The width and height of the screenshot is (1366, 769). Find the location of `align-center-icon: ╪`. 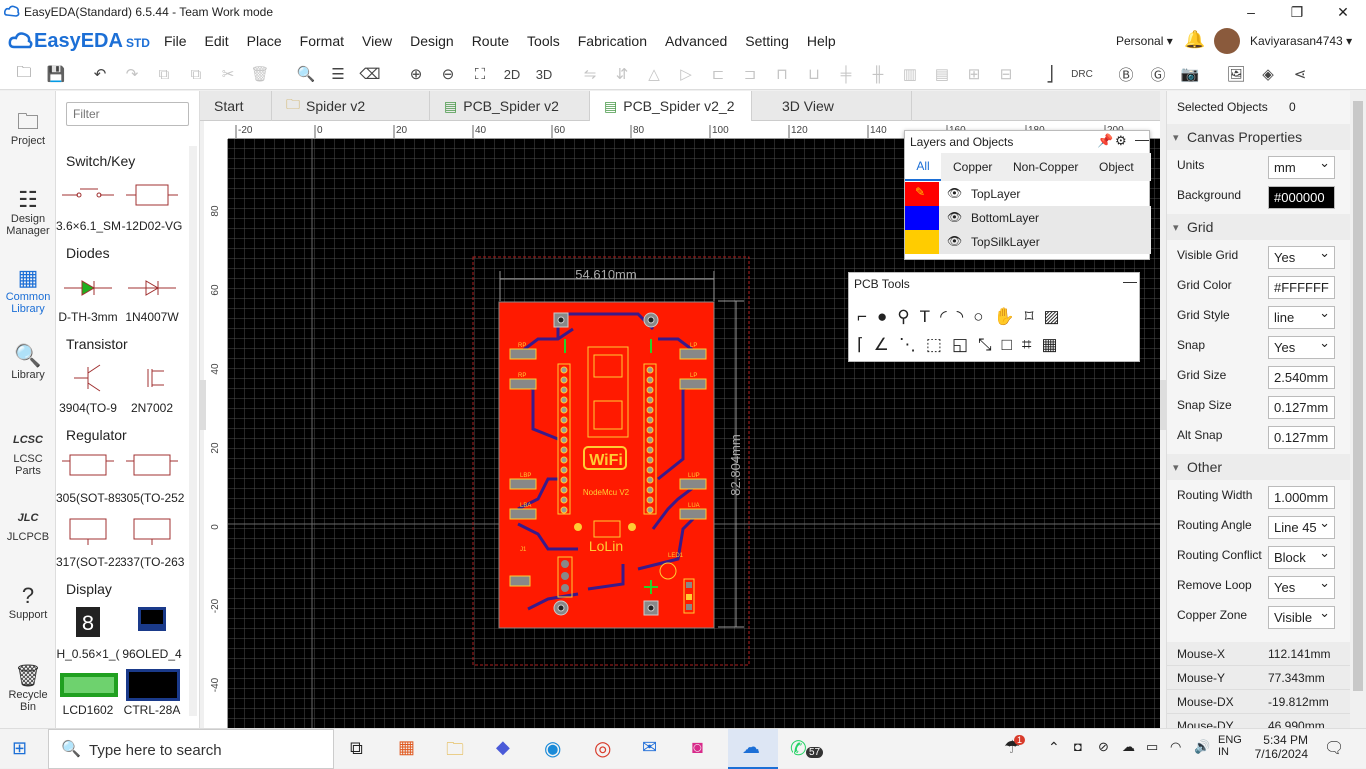

align-center-icon: ╪ is located at coordinates (846, 74).